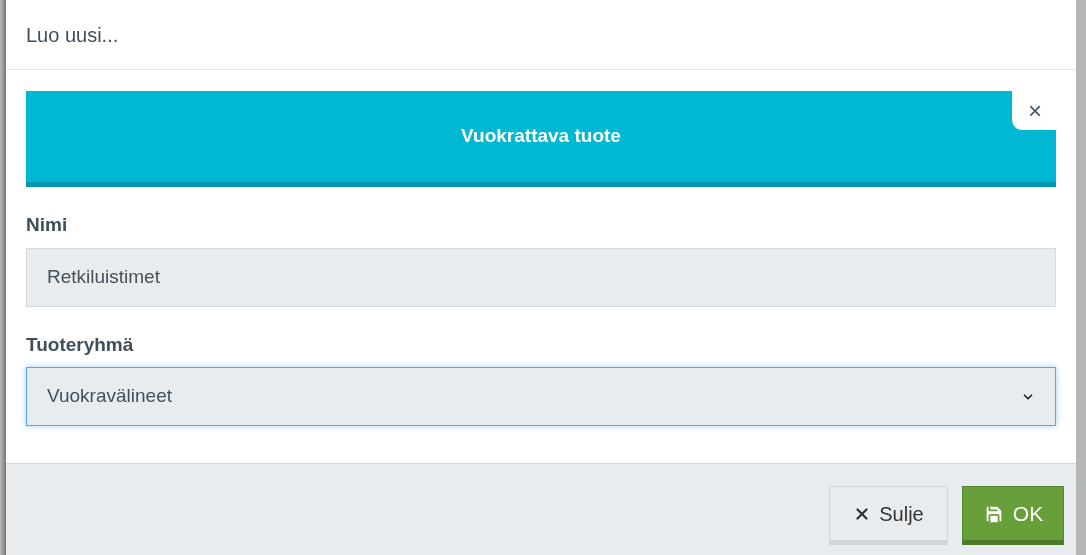  What do you see at coordinates (888, 515) in the screenshot?
I see `close-button: Sulje` at bounding box center [888, 515].